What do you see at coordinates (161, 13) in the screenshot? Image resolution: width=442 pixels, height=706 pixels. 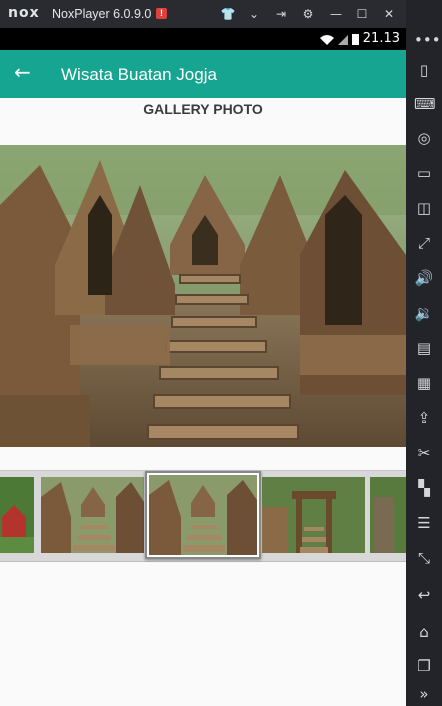 I see `warning-badge: !` at bounding box center [161, 13].